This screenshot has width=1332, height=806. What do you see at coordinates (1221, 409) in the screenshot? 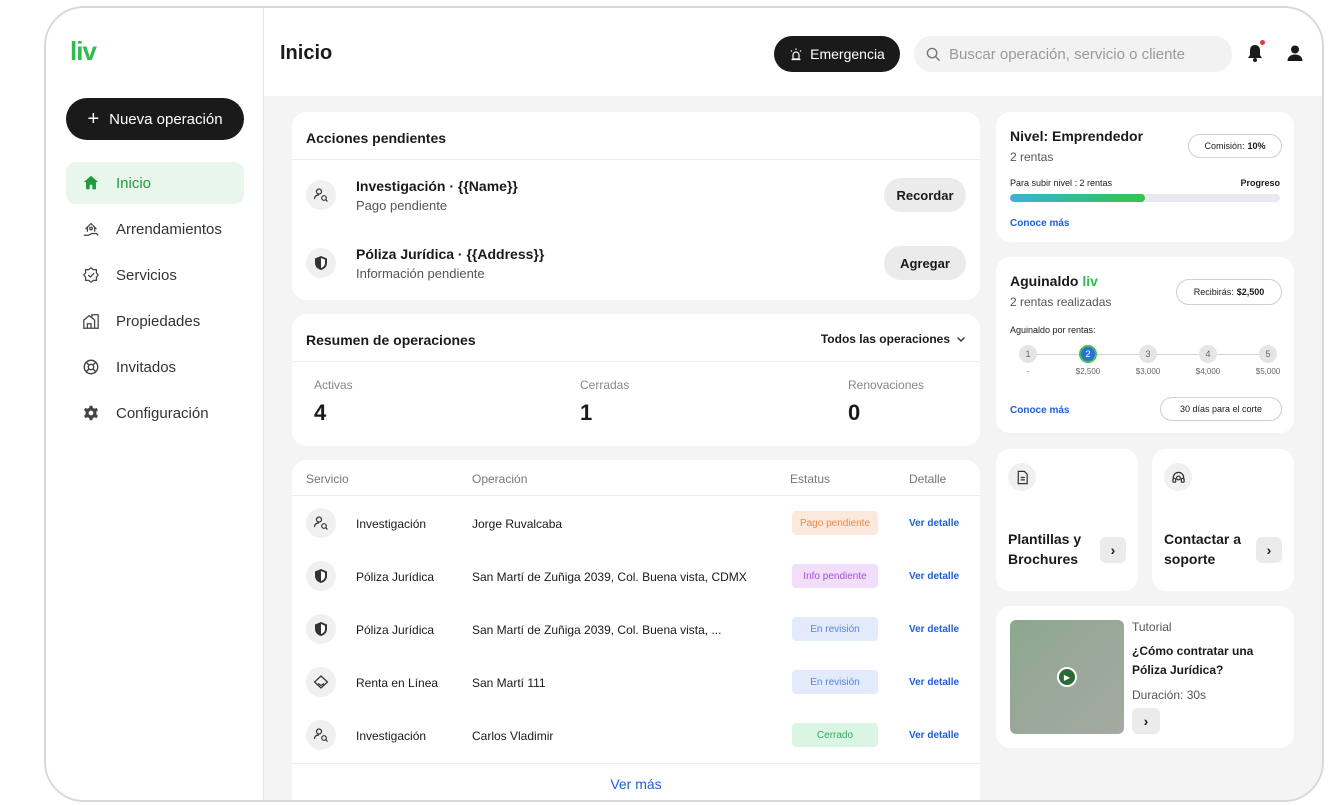
I see `cutoff-badge: 30 días para el corte` at bounding box center [1221, 409].